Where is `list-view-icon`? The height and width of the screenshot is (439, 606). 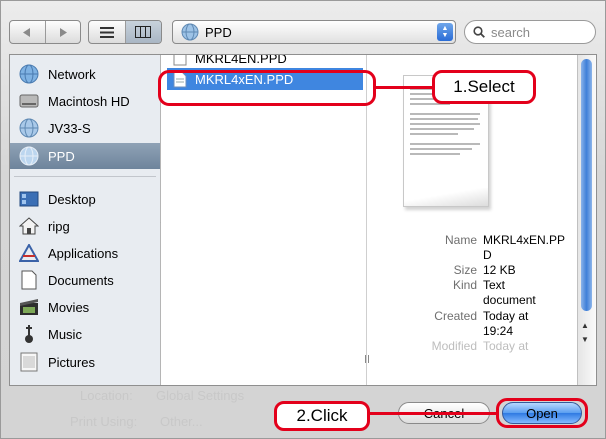 list-view-icon is located at coordinates (106, 32).